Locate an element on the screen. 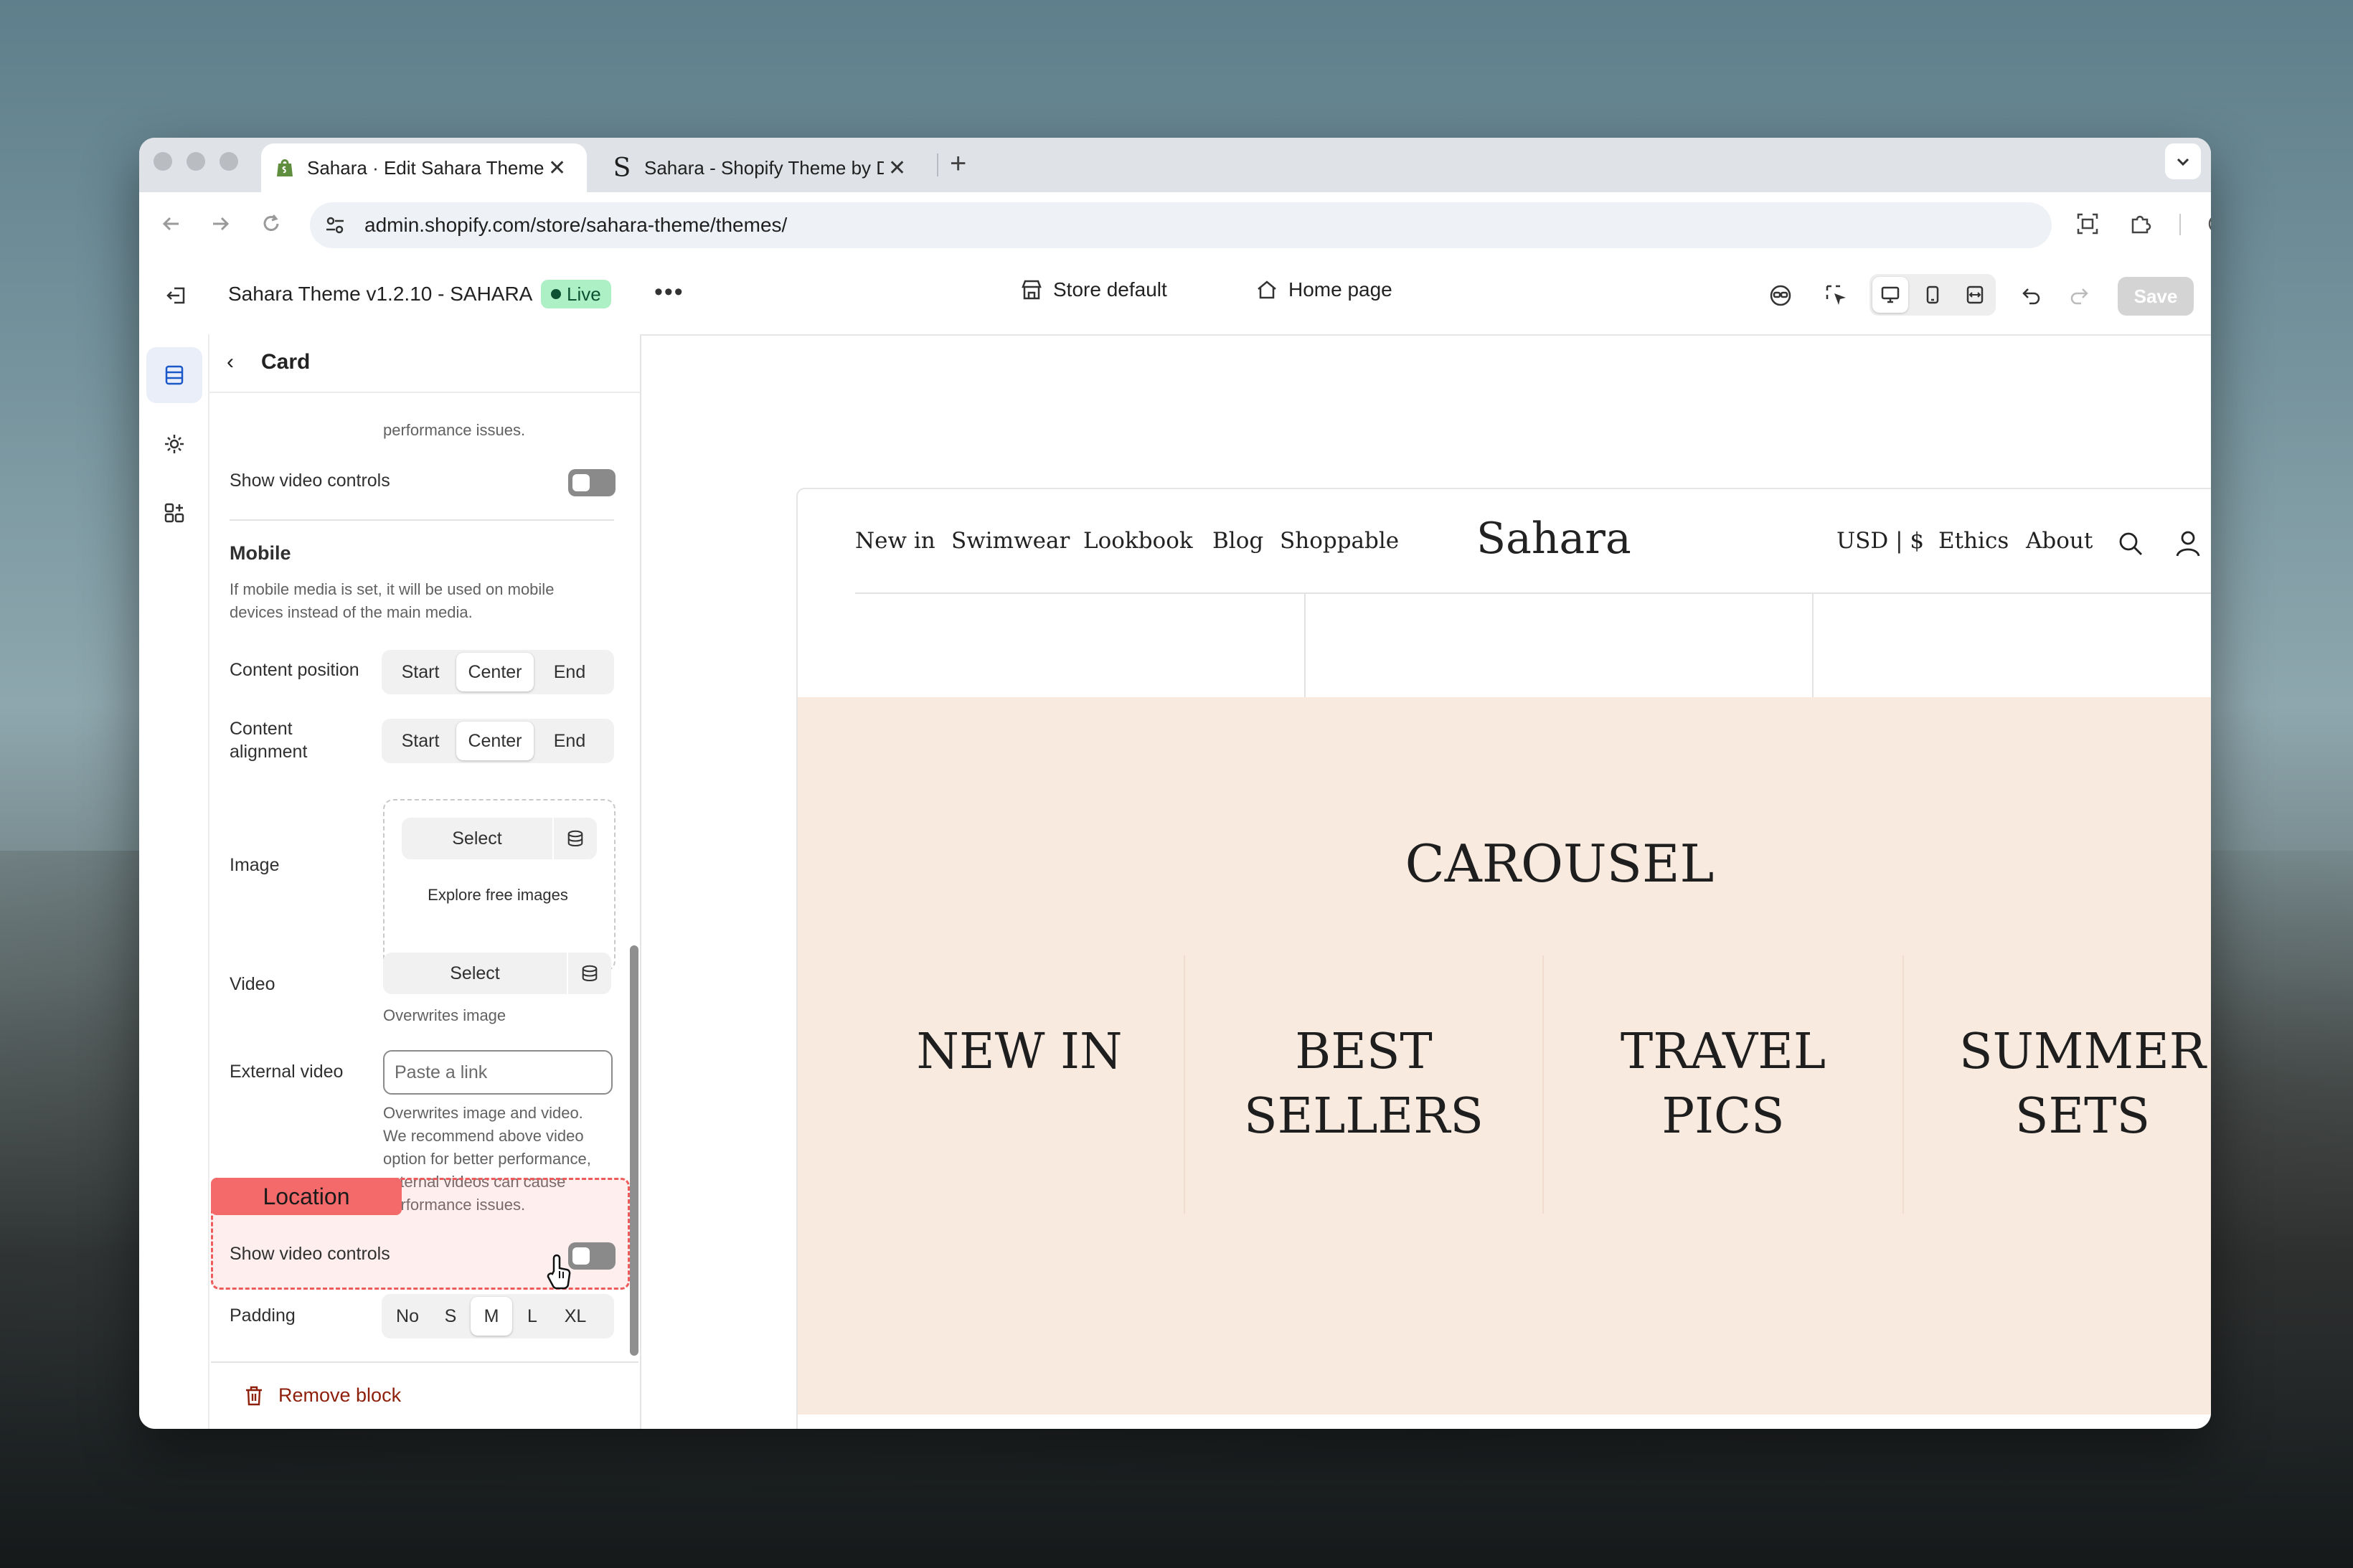 This screenshot has width=2353, height=1568. screen-capture-icon is located at coordinates (2088, 224).